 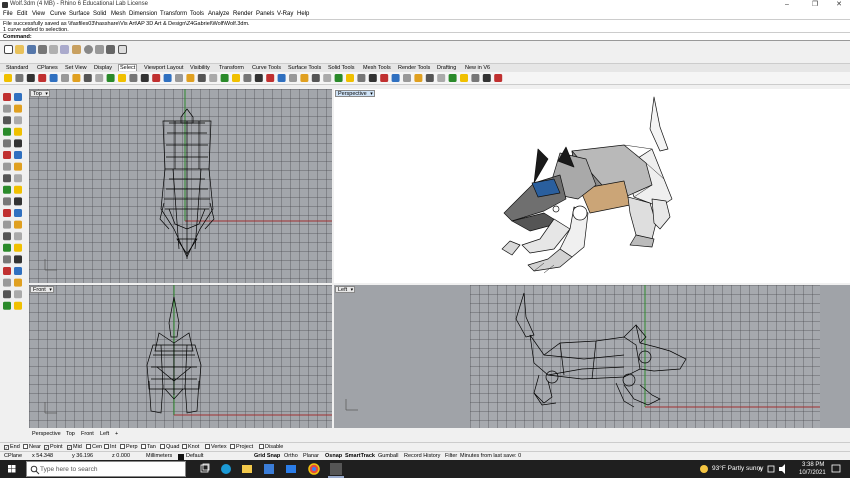 What do you see at coordinates (46, 447) in the screenshot?
I see `osnap-point-checkbox: ✓` at bounding box center [46, 447].